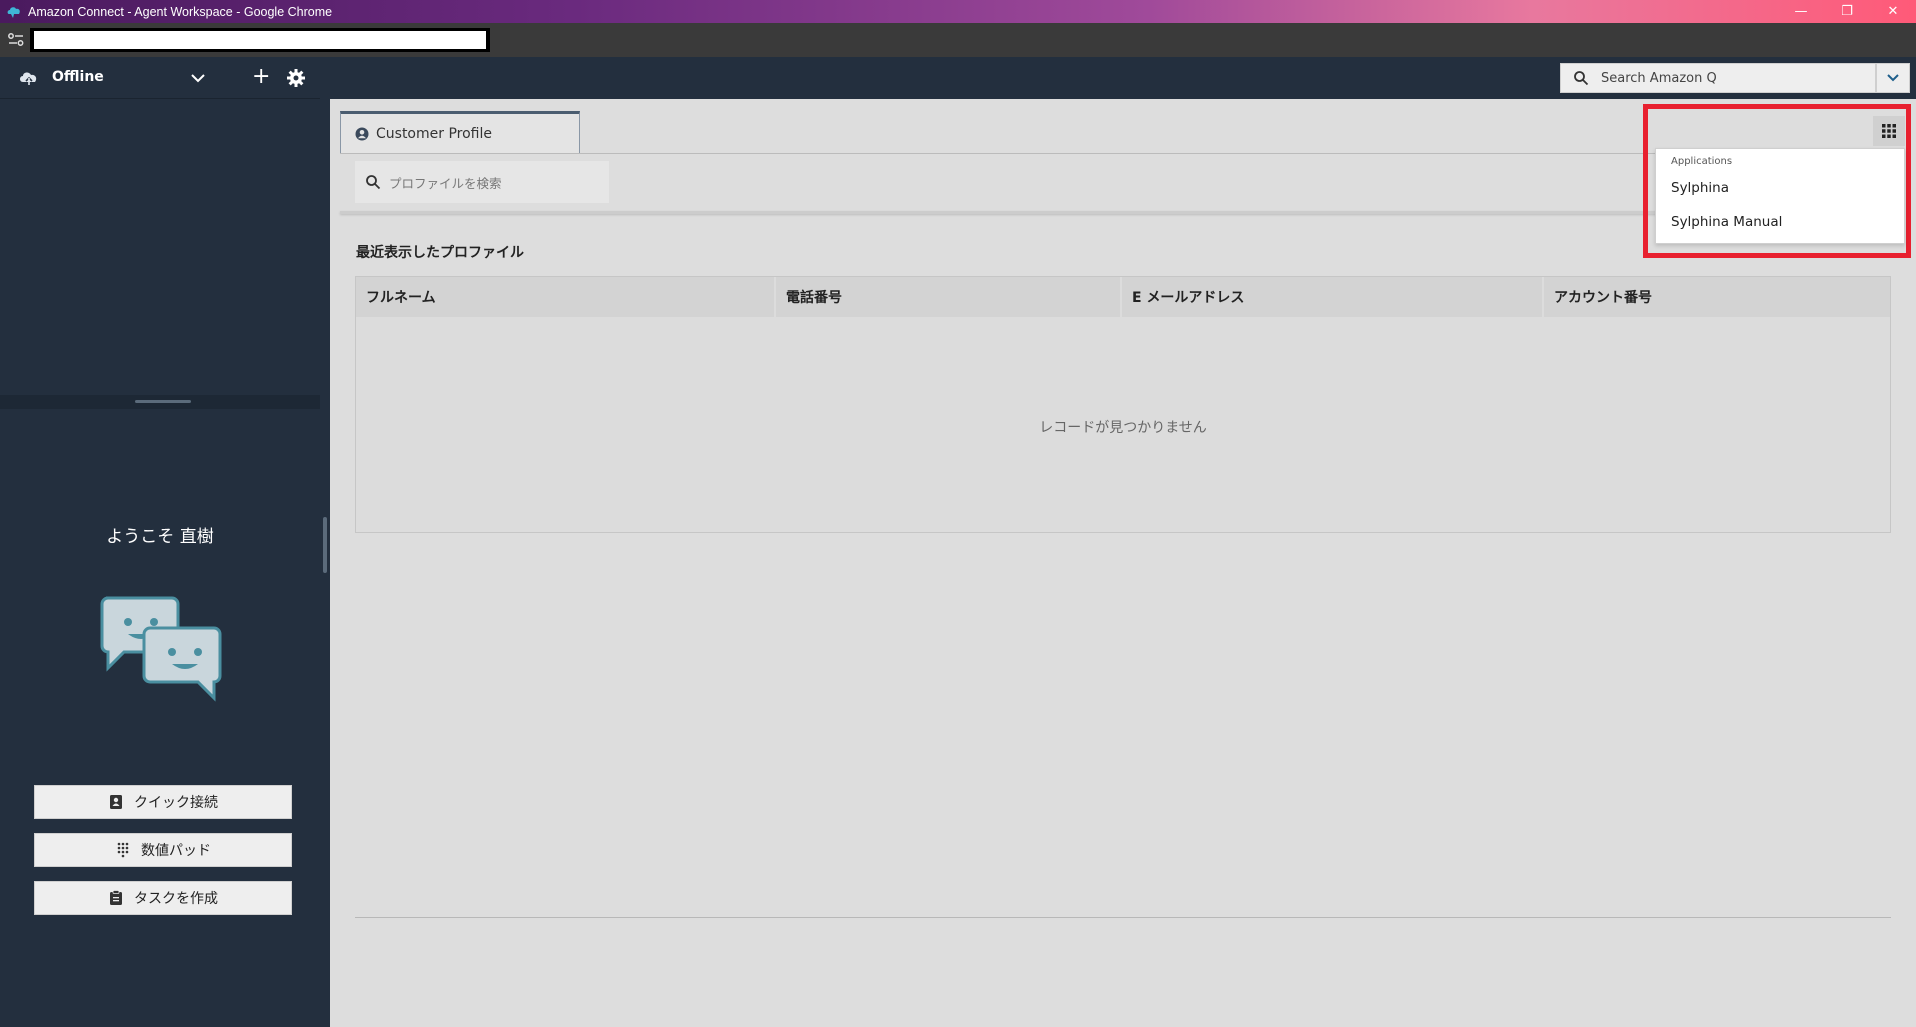 The image size is (1916, 1027). I want to click on address-redacted, so click(260, 40).